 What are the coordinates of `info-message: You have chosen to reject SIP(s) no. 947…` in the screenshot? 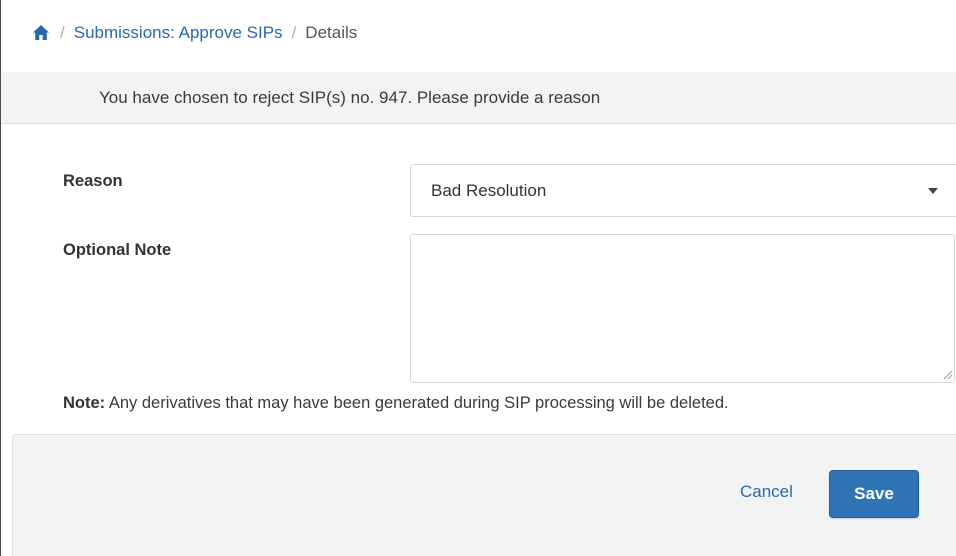 It's located at (350, 97).